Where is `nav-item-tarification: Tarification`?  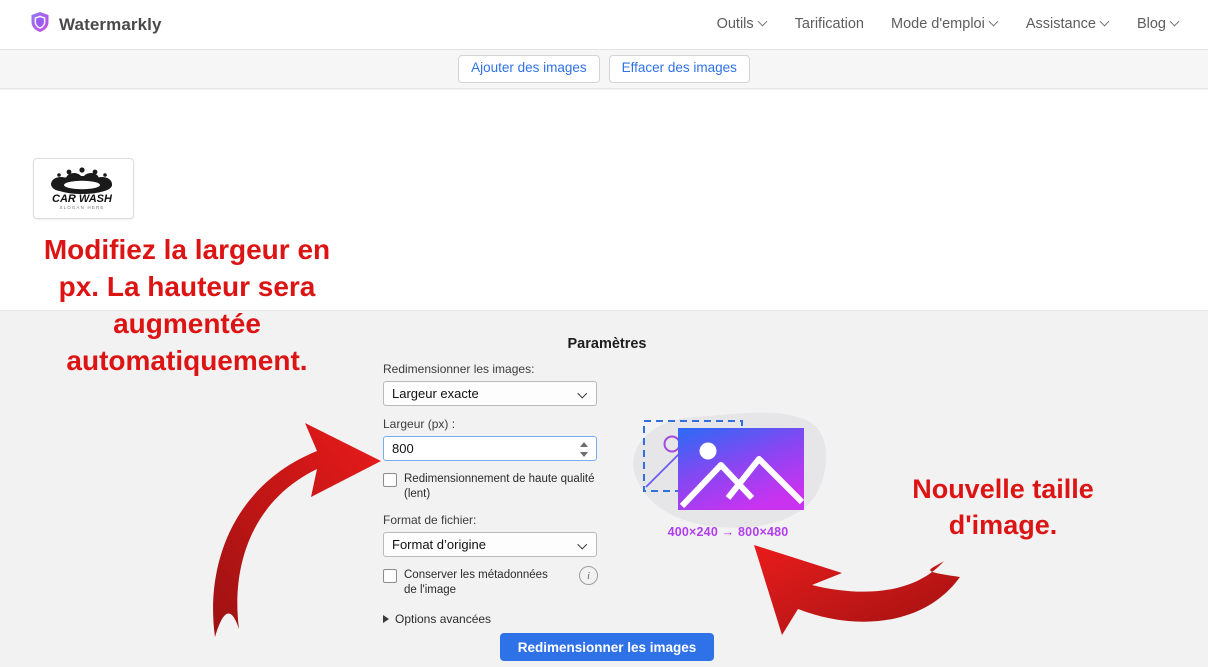
nav-item-tarification: Tarification is located at coordinates (829, 24).